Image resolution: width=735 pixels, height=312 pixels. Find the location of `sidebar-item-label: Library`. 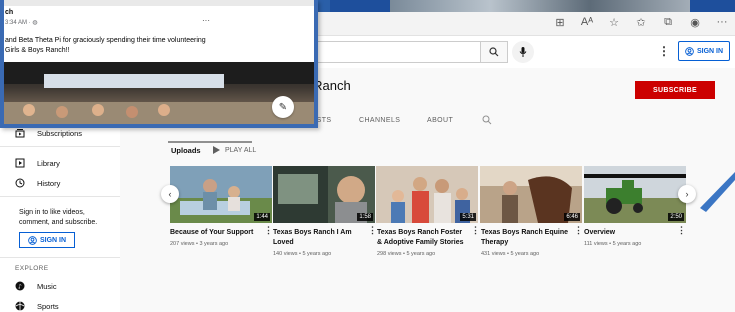

sidebar-item-label: Library is located at coordinates (48, 163).